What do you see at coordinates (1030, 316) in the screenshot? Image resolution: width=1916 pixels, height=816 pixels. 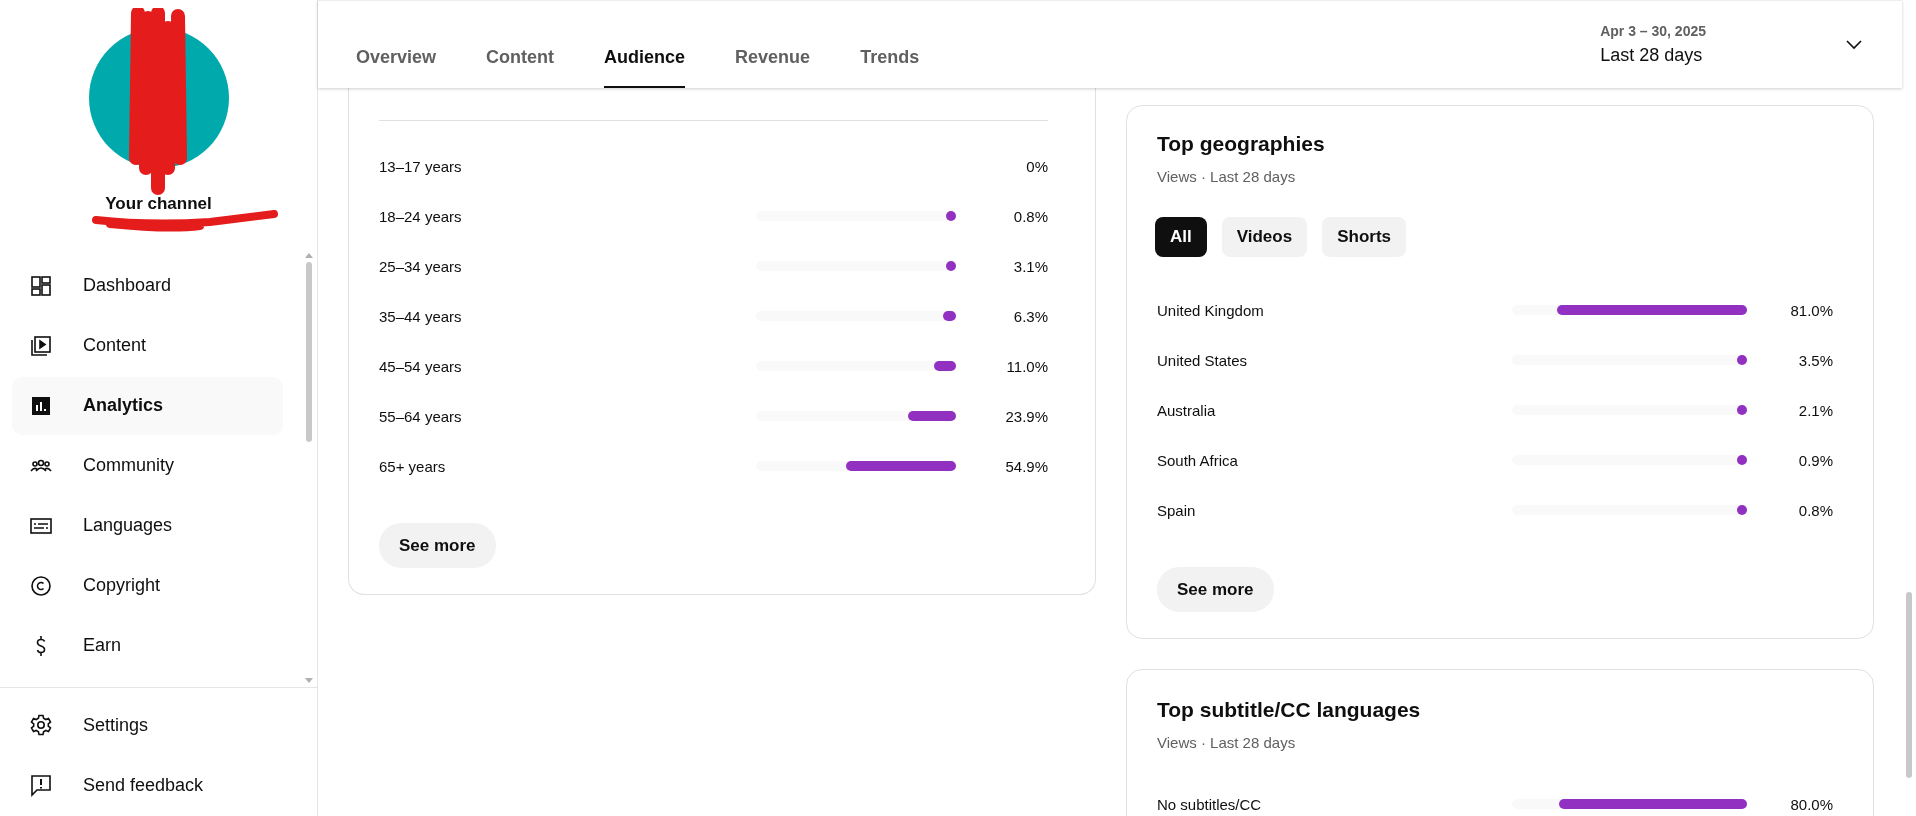 I see `percentage: 6.3%` at bounding box center [1030, 316].